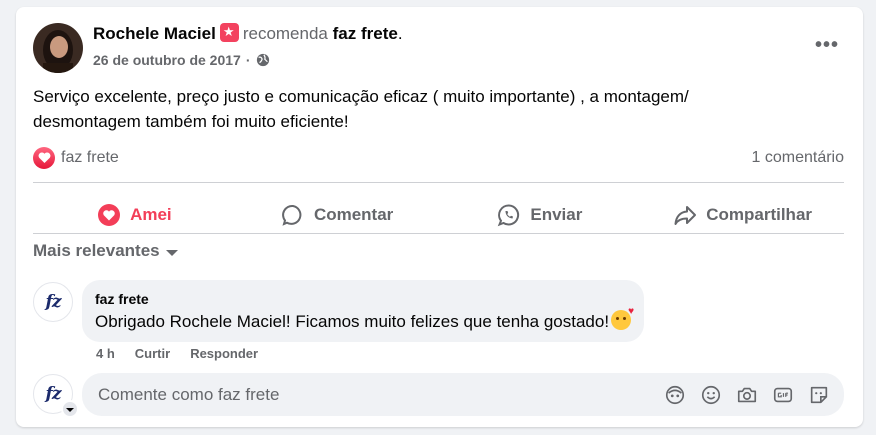 Image resolution: width=876 pixels, height=435 pixels. Describe the element at coordinates (556, 214) in the screenshot. I see `send-label: Enviar` at that location.